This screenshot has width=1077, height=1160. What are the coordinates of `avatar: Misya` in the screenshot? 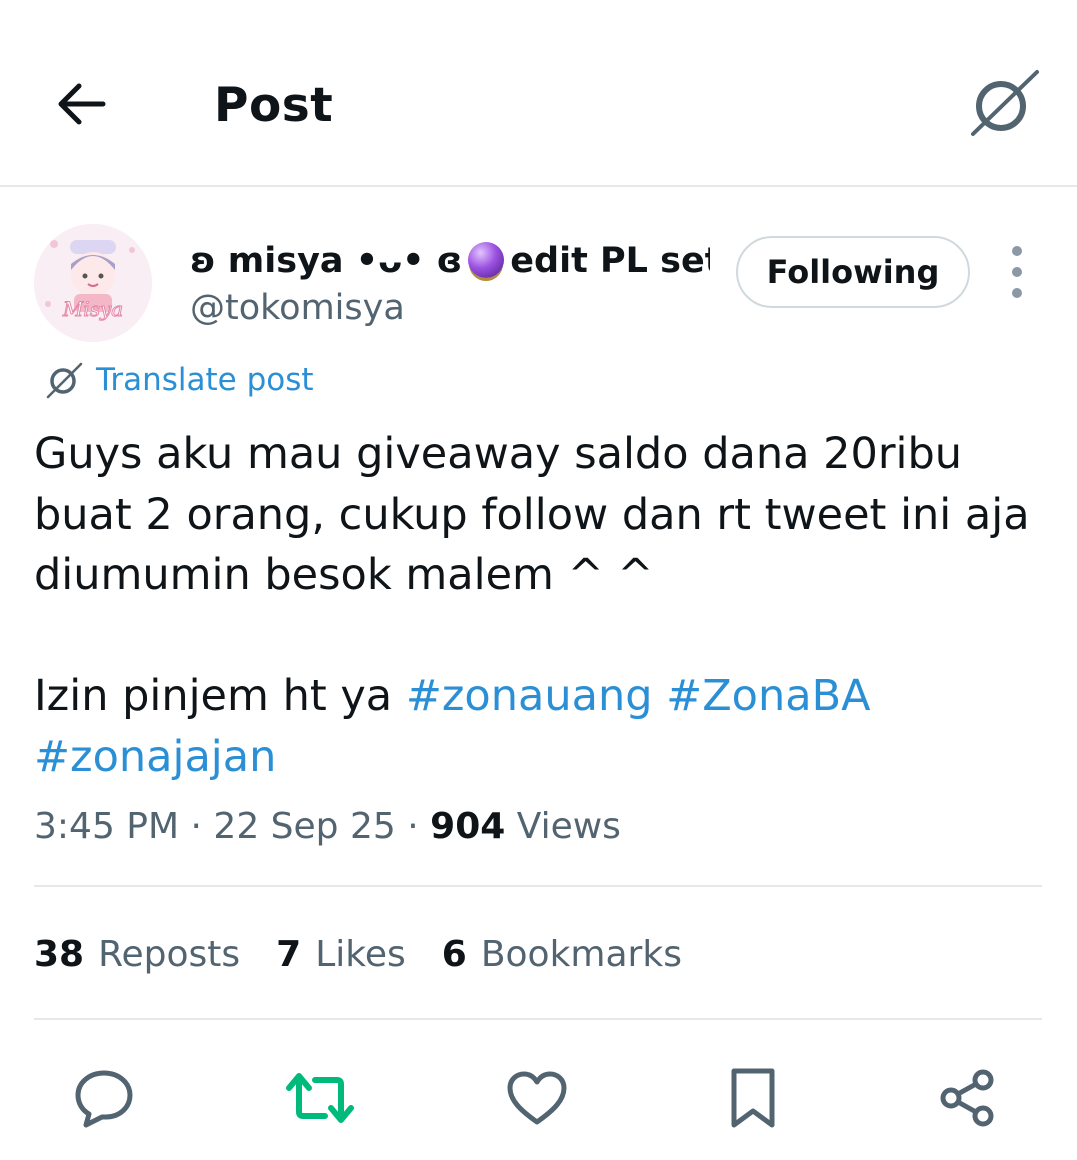 It's located at (93, 283).